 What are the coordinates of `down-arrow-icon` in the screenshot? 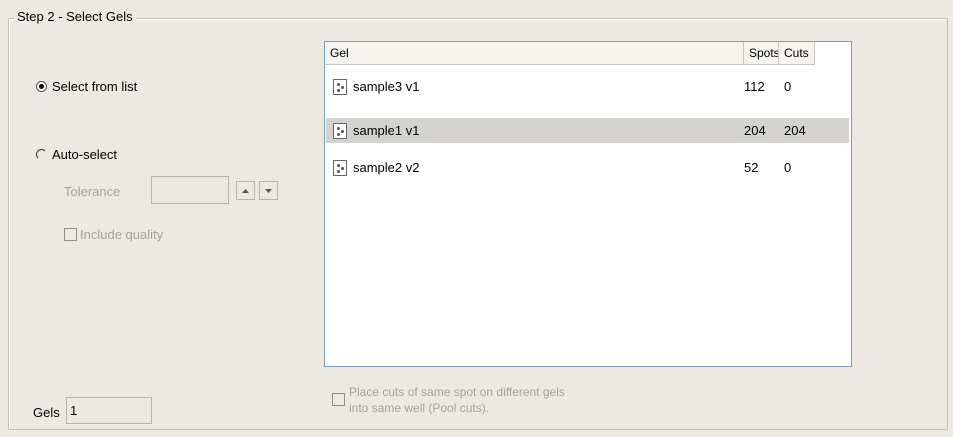 It's located at (268, 190).